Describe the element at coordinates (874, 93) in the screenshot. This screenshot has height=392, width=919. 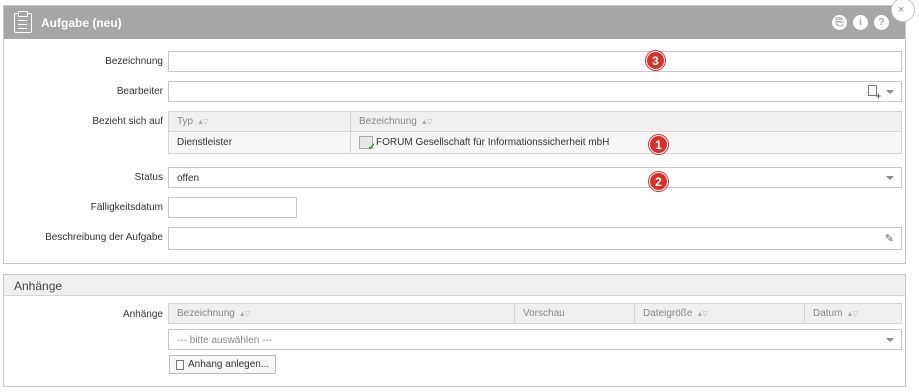
I see `add-document-icon` at that location.